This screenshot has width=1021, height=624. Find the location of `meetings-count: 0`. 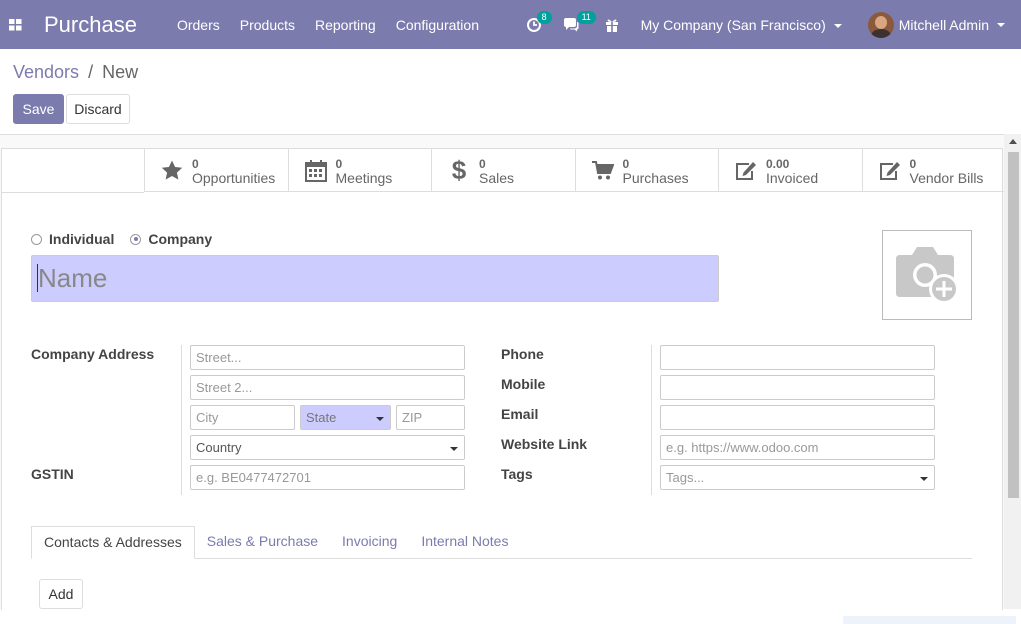

meetings-count: 0 is located at coordinates (339, 163).